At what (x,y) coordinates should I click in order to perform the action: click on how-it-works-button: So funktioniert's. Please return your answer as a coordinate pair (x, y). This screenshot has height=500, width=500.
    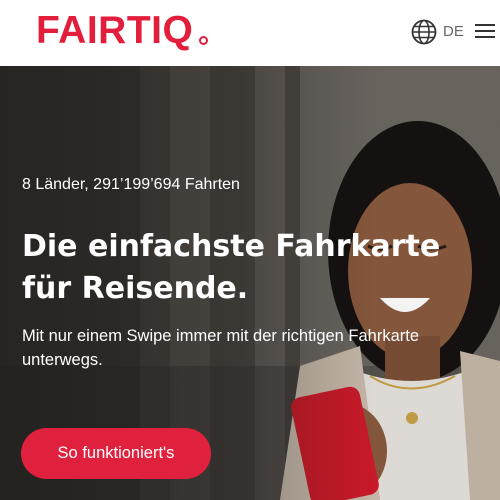
    Looking at the image, I should click on (116, 453).